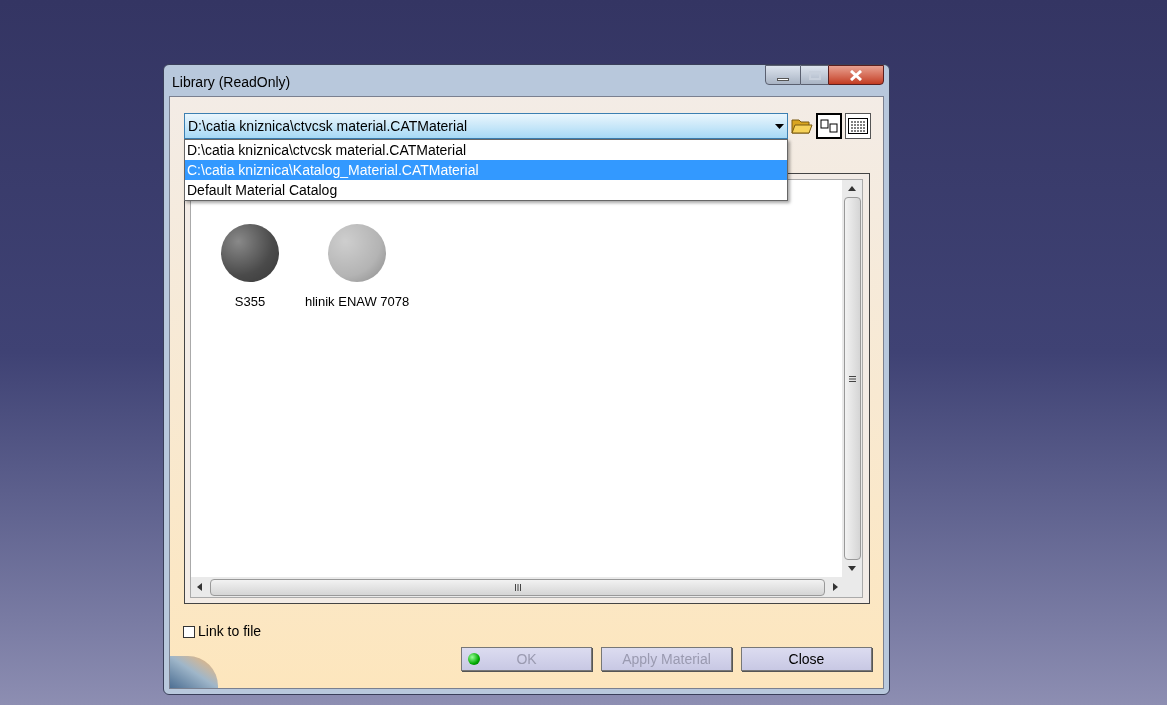 This screenshot has width=1167, height=705. I want to click on scroll-right-icon, so click(835, 587).